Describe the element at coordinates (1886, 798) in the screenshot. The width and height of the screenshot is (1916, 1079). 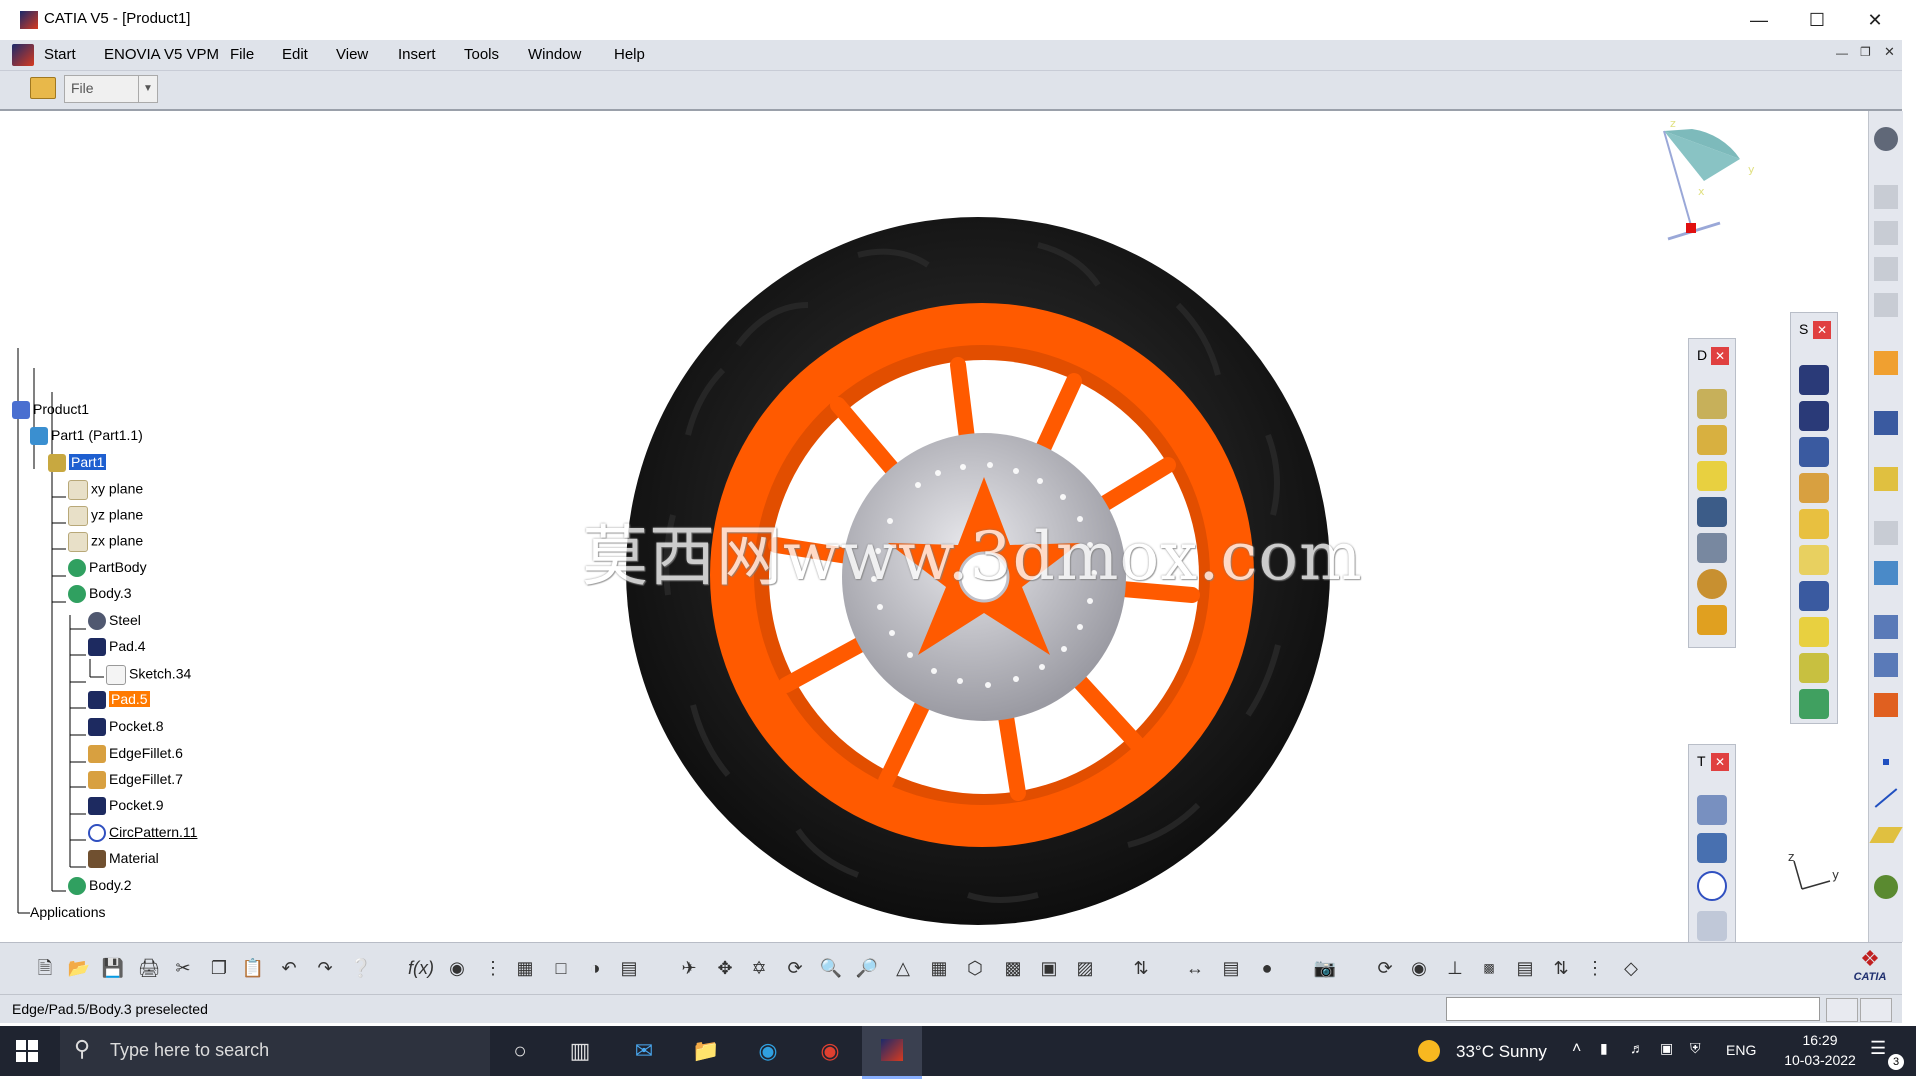
I see `line-icon` at that location.